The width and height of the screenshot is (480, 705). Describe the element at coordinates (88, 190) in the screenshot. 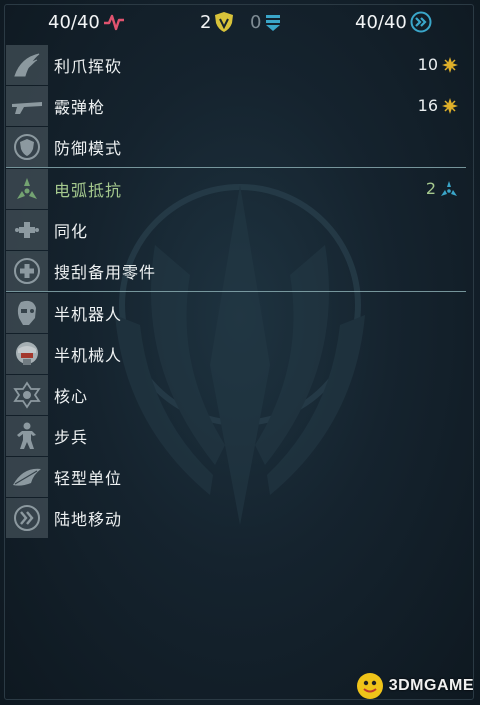

I see `ability-label: 电弧抵抗` at that location.